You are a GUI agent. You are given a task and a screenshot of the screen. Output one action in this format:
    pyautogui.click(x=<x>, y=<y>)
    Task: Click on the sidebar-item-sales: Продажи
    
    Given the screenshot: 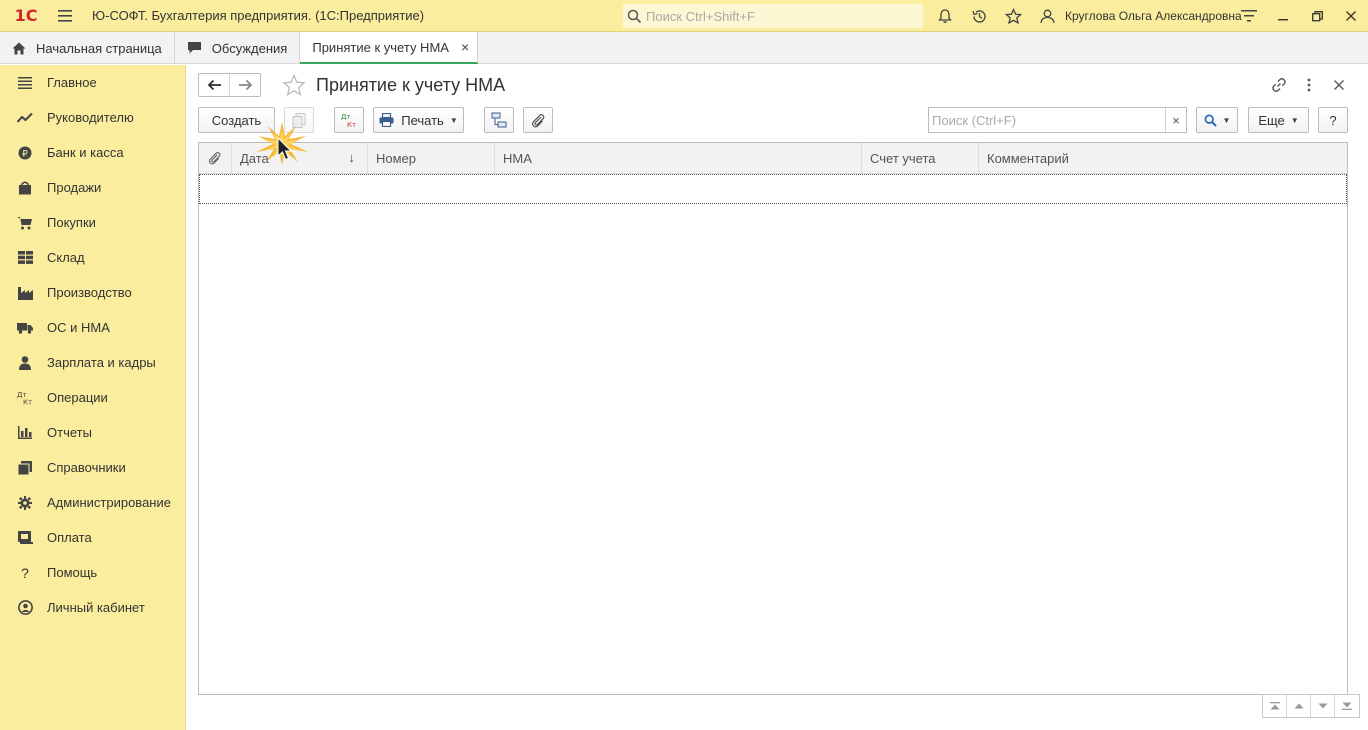 What is the action you would take?
    pyautogui.click(x=92, y=187)
    